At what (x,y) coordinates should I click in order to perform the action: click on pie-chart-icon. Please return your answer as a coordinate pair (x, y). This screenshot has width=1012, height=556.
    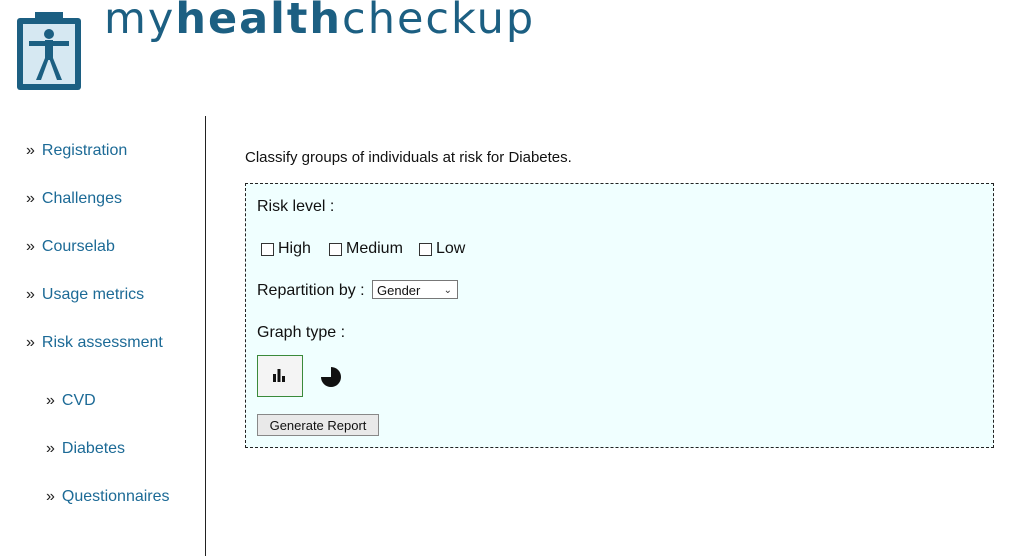
    Looking at the image, I should click on (331, 377).